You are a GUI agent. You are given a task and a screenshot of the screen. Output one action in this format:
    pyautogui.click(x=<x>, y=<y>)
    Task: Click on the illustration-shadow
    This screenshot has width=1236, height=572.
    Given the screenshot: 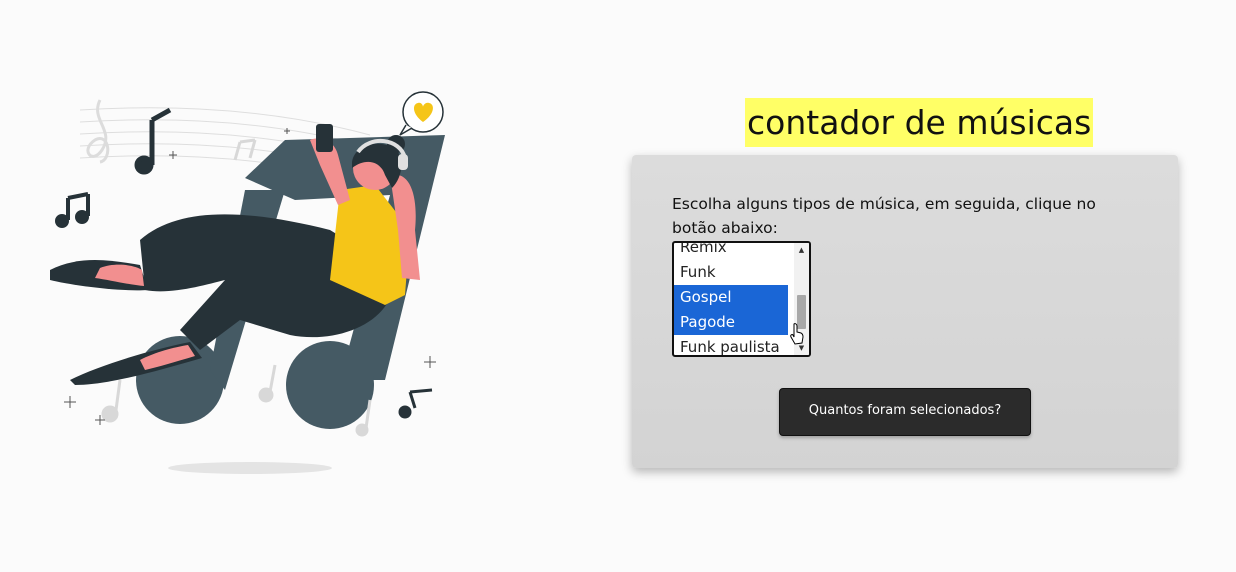 What is the action you would take?
    pyautogui.click(x=250, y=468)
    